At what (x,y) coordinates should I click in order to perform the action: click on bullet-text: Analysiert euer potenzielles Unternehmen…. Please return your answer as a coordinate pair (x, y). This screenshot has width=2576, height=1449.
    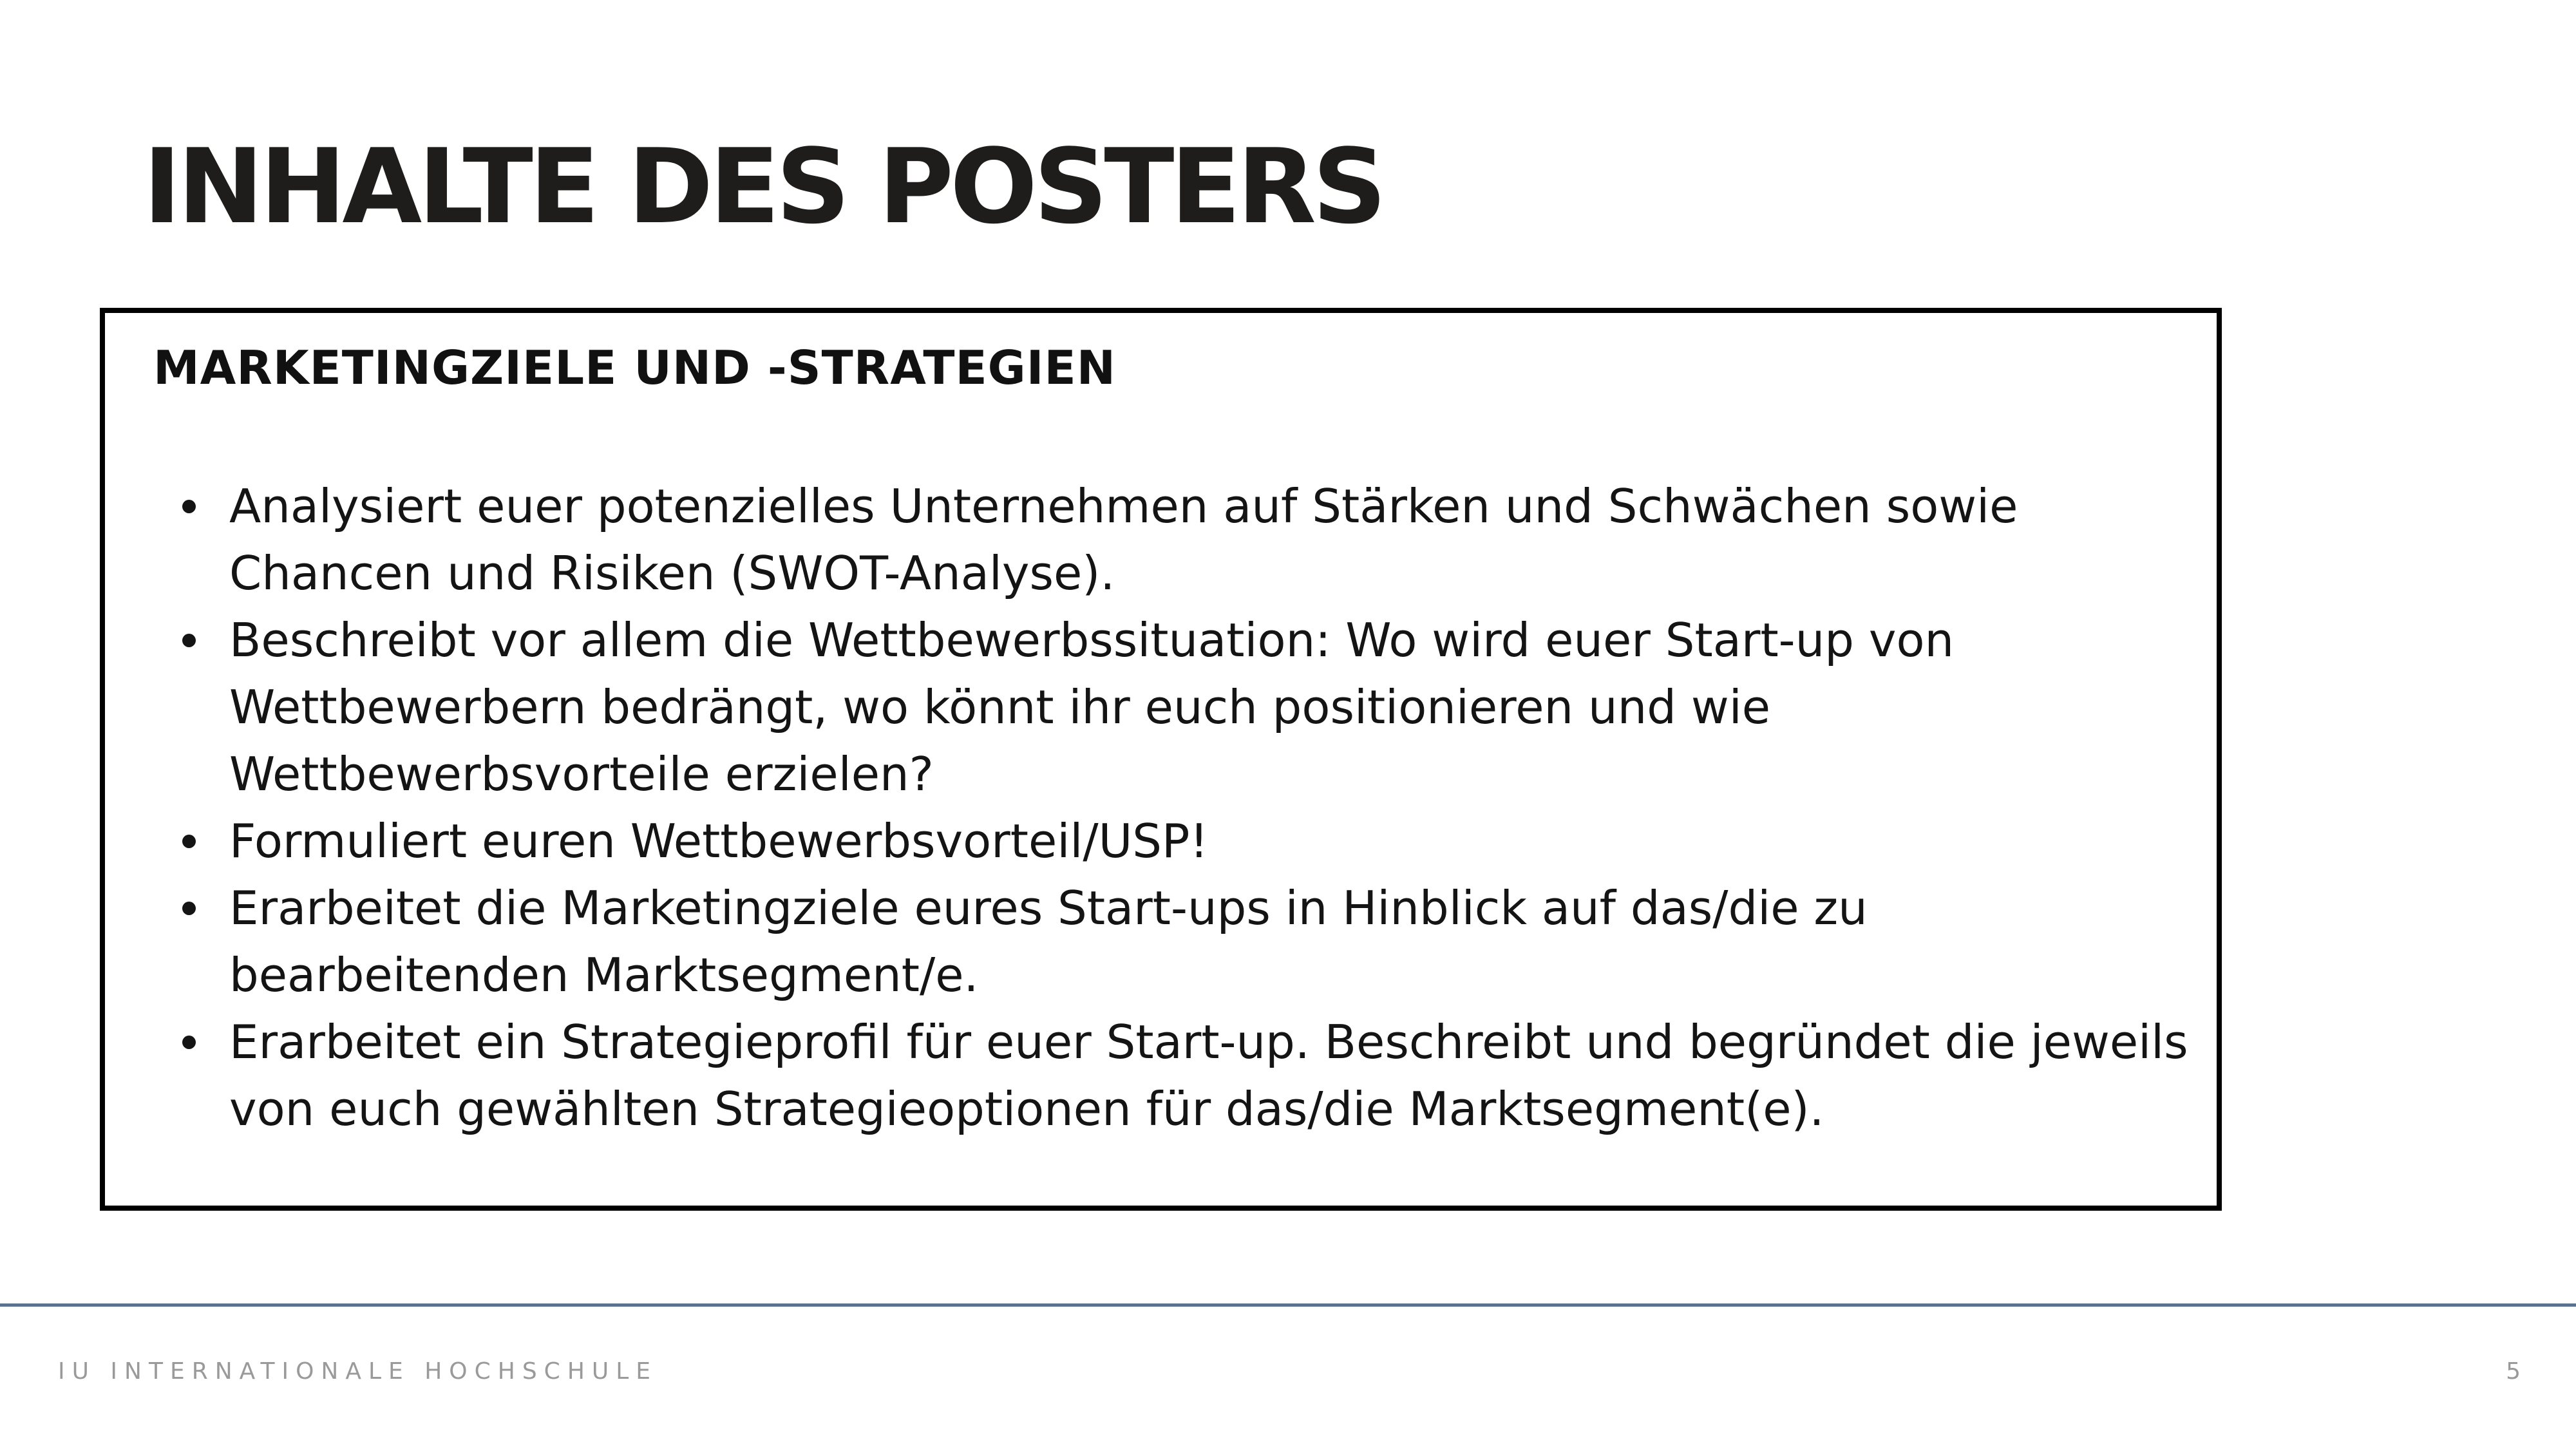
    Looking at the image, I should click on (1124, 539).